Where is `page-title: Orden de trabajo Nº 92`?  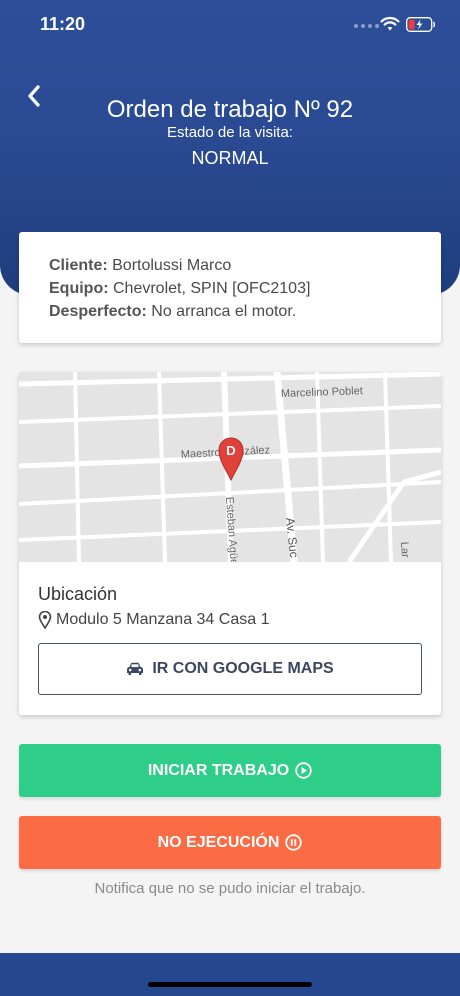
page-title: Orden de trabajo Nº 92 is located at coordinates (230, 109).